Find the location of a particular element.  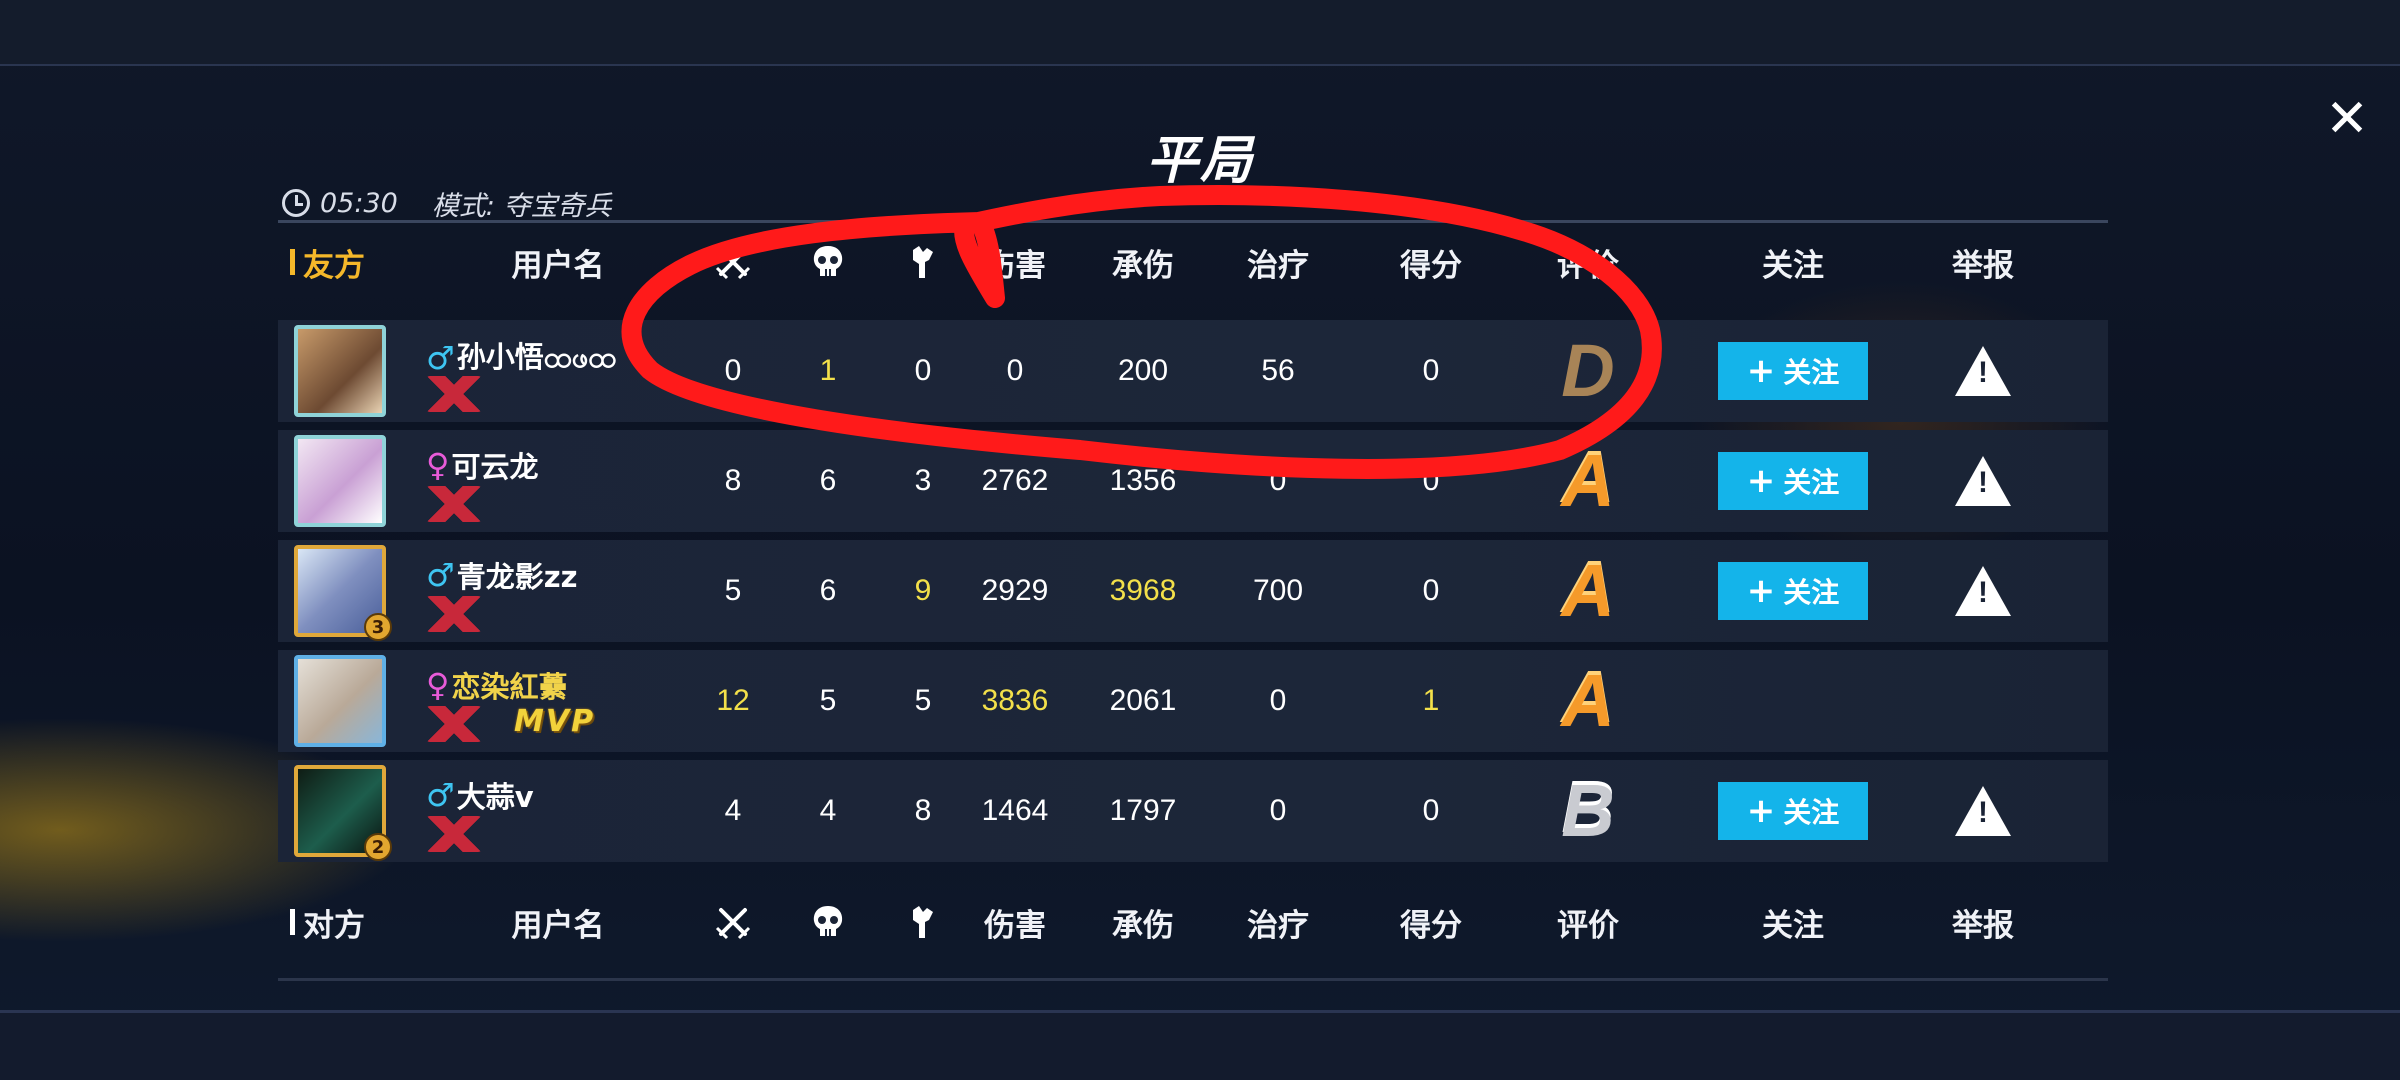

enemy-table-header: 对方 用户名 伤害 承伤 治疗 得分 评价 关注 举报 is located at coordinates (1193, 922).